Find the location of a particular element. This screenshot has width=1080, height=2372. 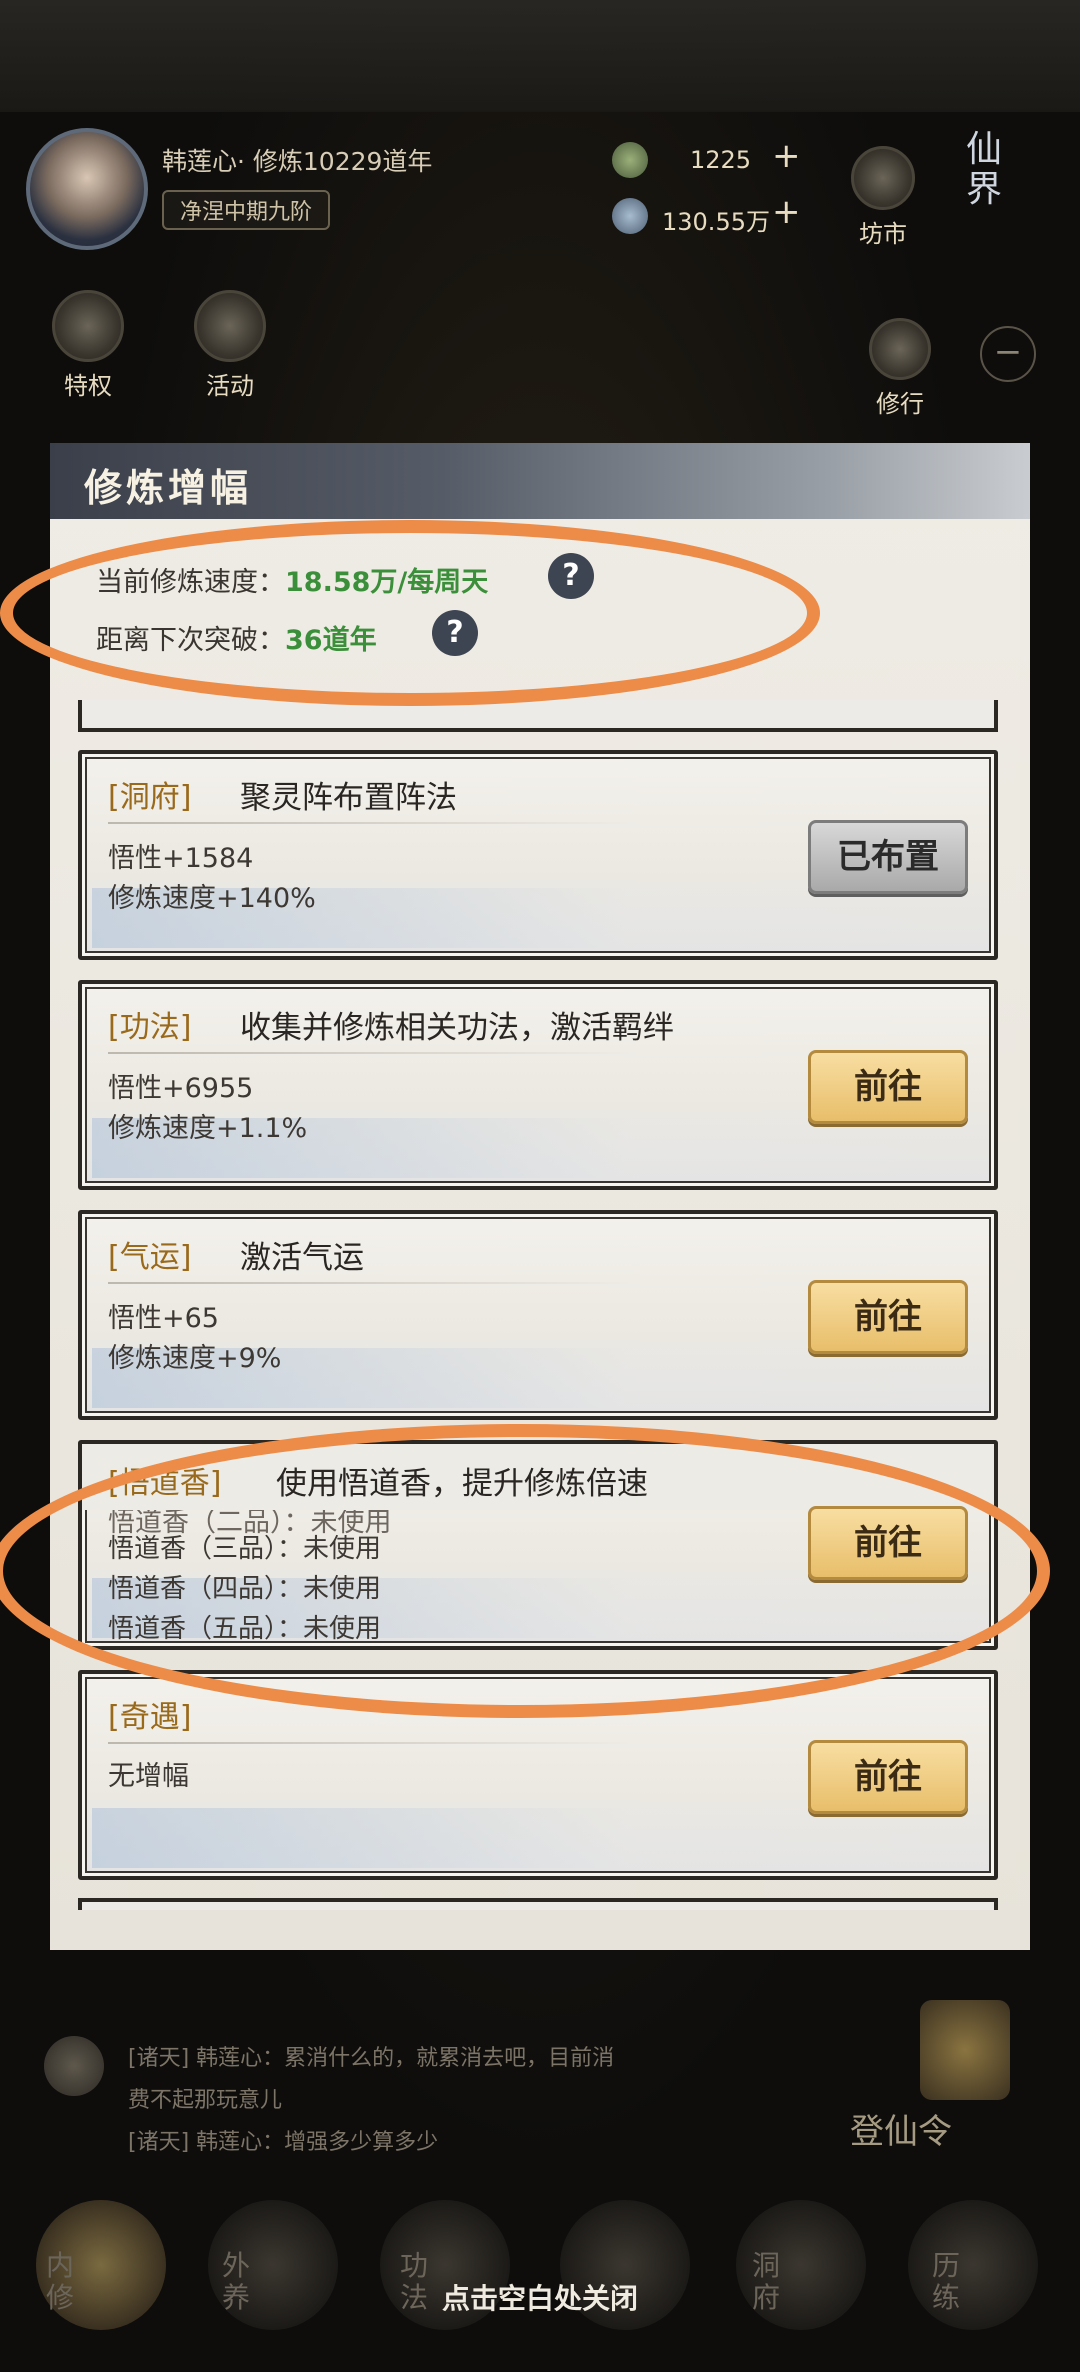

market-button: 坊市 is located at coordinates (883, 197).